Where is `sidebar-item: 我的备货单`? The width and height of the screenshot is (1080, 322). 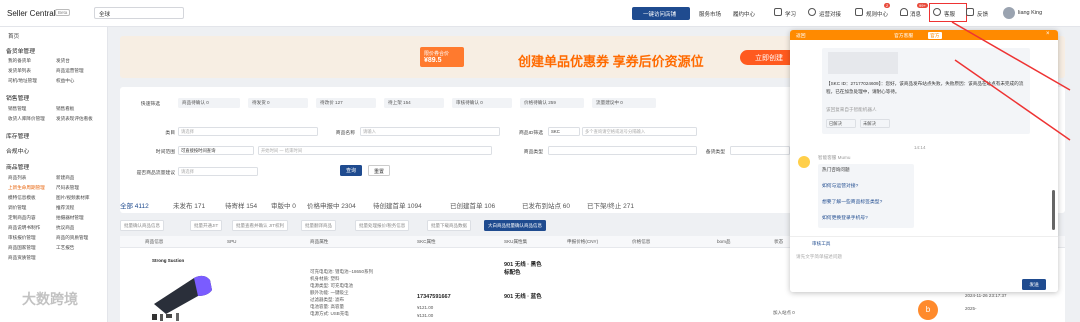
sidebar-item: 我的备货单 is located at coordinates (19, 61).